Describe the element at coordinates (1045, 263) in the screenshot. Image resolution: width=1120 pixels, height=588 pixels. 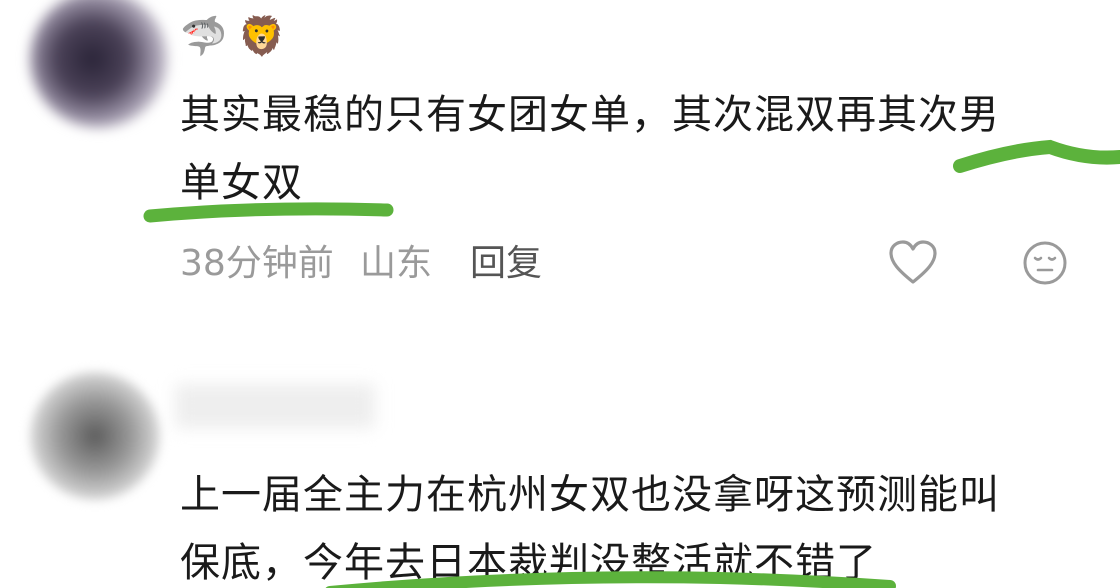
I see `dislike-face-icon` at that location.